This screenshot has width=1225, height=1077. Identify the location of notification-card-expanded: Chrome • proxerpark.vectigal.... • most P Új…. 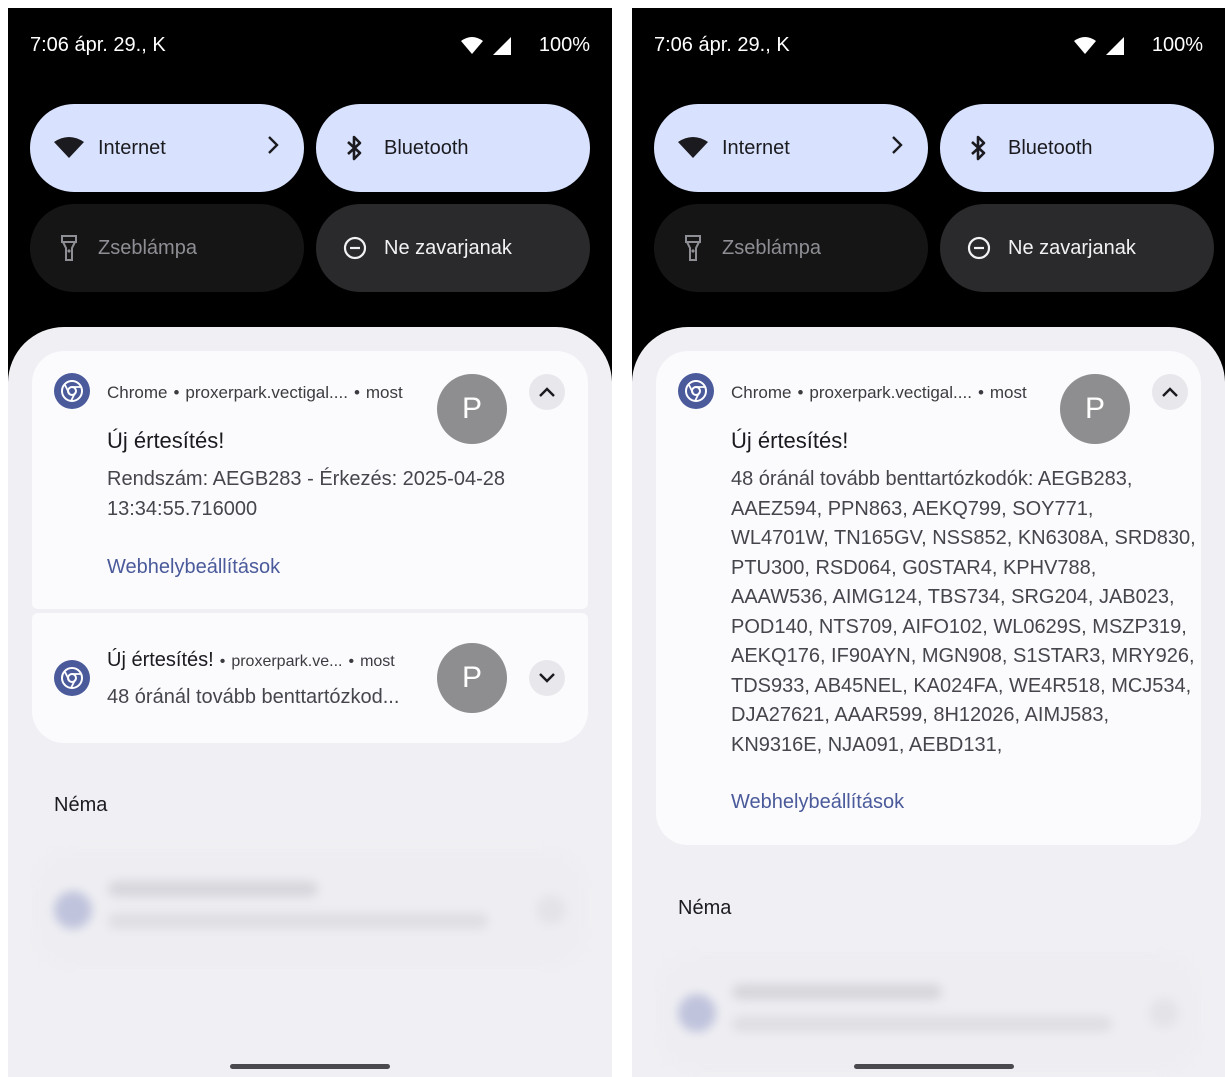
(310, 480).